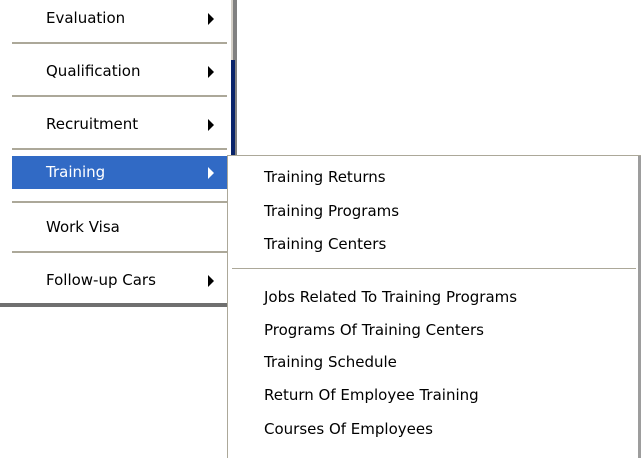  Describe the element at coordinates (432, 244) in the screenshot. I see `submenu-item-training-centers: Training Centers` at that location.